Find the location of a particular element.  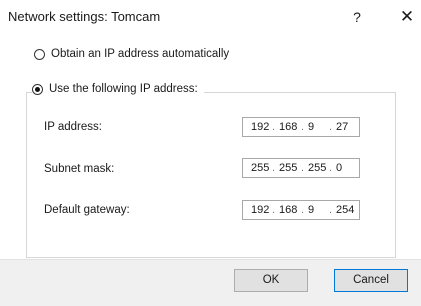

help-button: ? is located at coordinates (357, 17).